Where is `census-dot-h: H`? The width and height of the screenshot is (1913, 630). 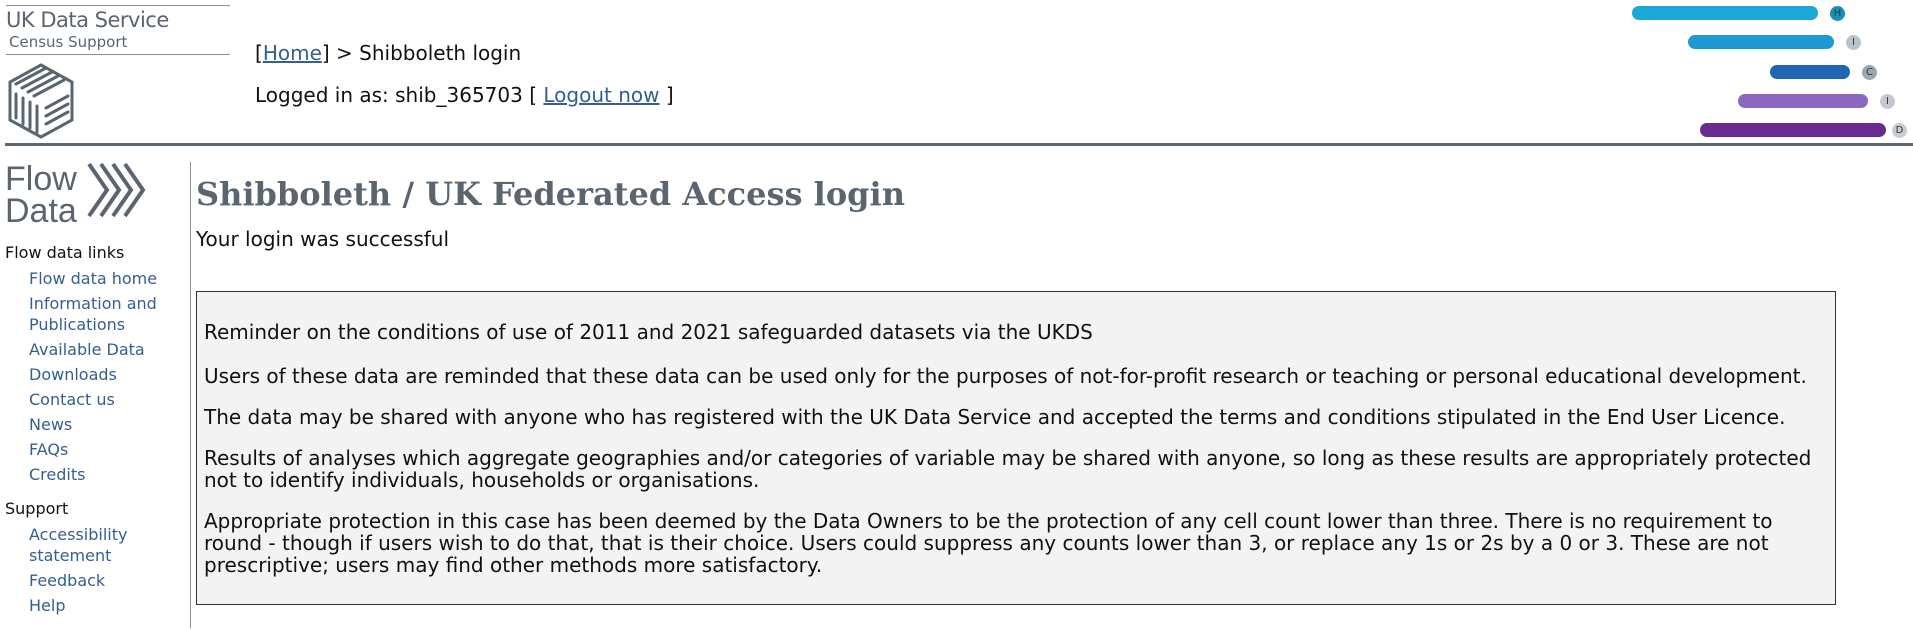
census-dot-h: H is located at coordinates (1837, 13).